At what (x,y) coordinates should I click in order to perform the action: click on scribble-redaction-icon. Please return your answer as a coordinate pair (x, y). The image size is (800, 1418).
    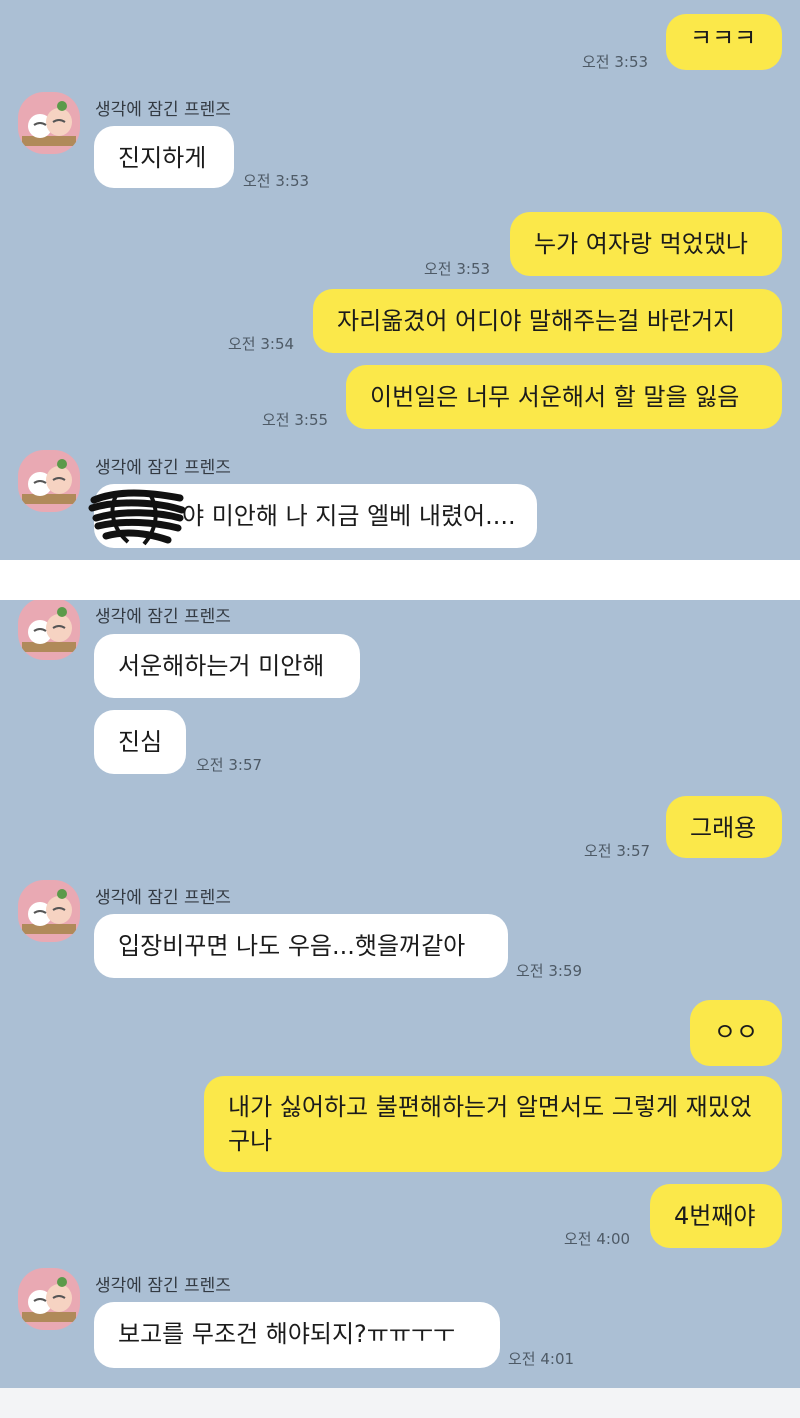
    Looking at the image, I should click on (137, 517).